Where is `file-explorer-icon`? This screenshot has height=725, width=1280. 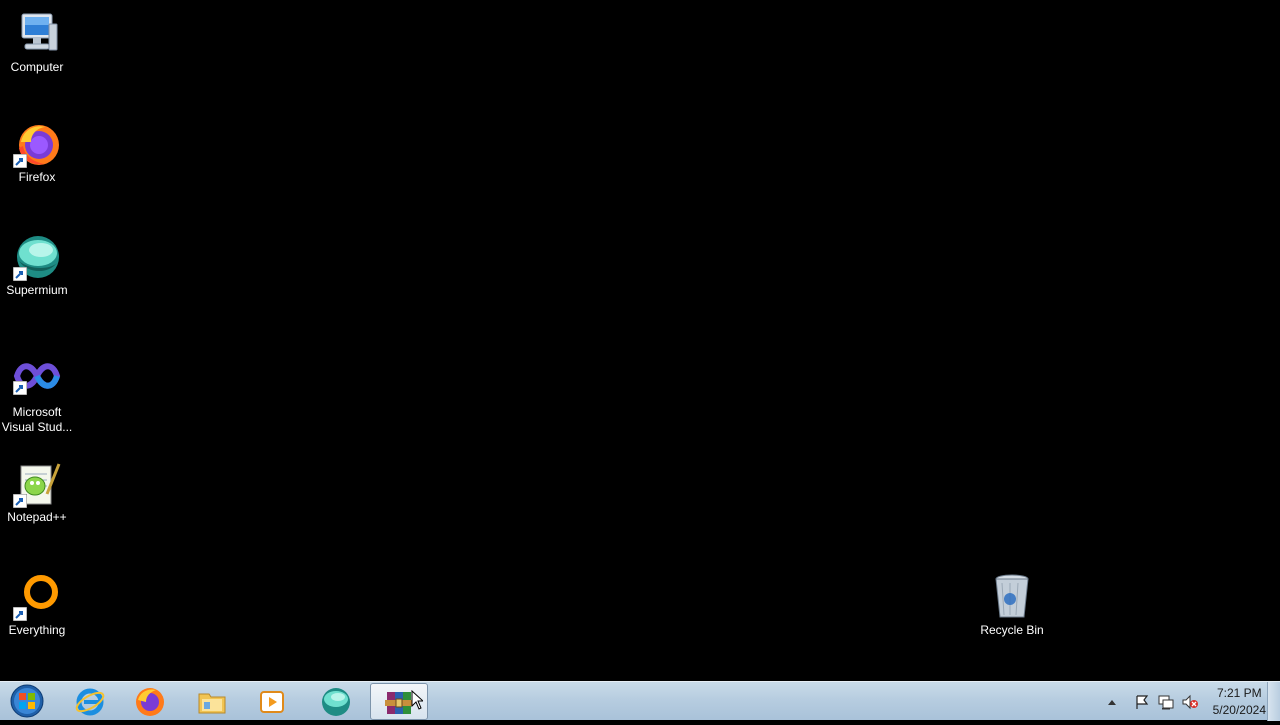 file-explorer-icon is located at coordinates (212, 703).